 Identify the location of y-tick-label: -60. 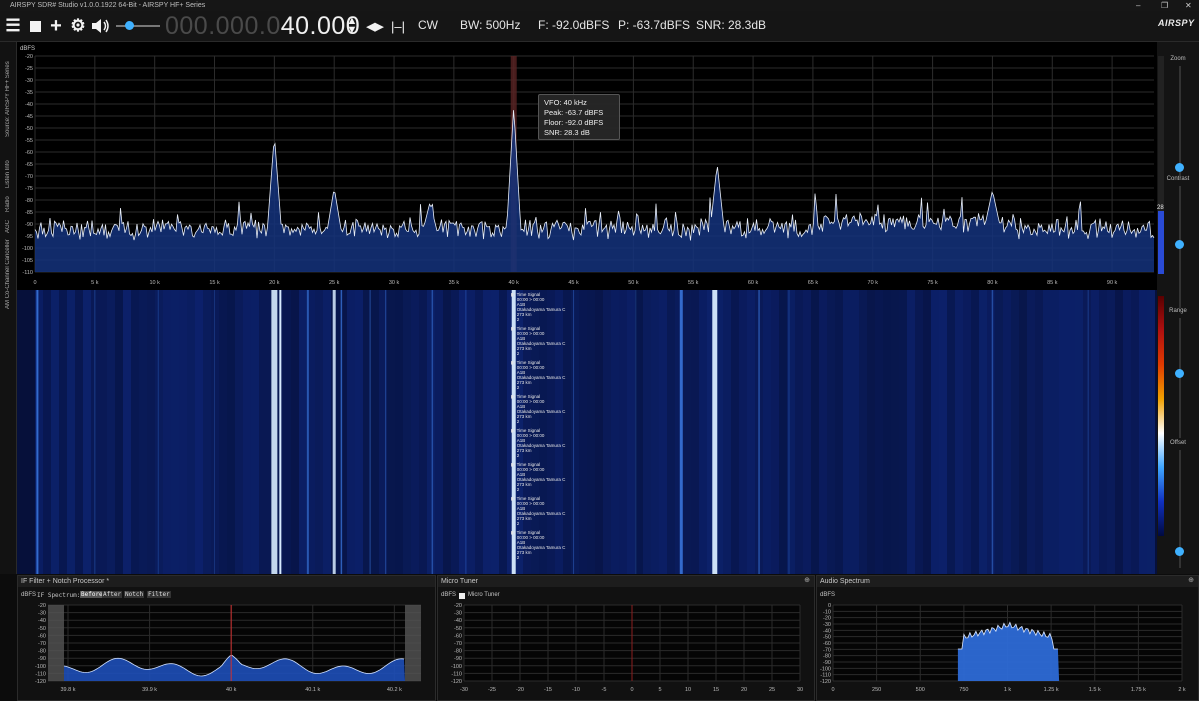
(42, 636).